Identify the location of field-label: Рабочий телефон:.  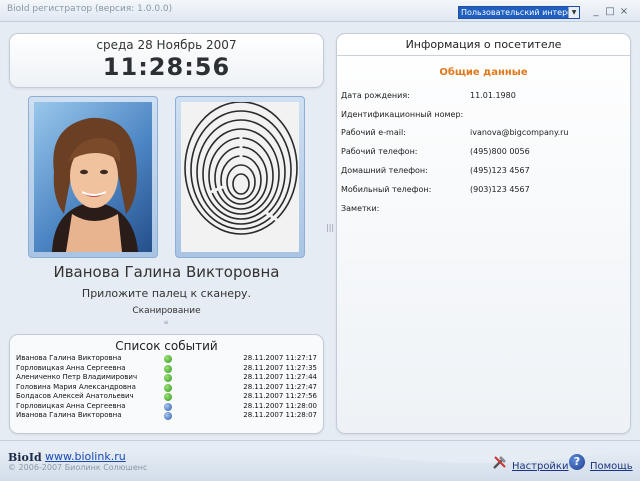
(379, 151).